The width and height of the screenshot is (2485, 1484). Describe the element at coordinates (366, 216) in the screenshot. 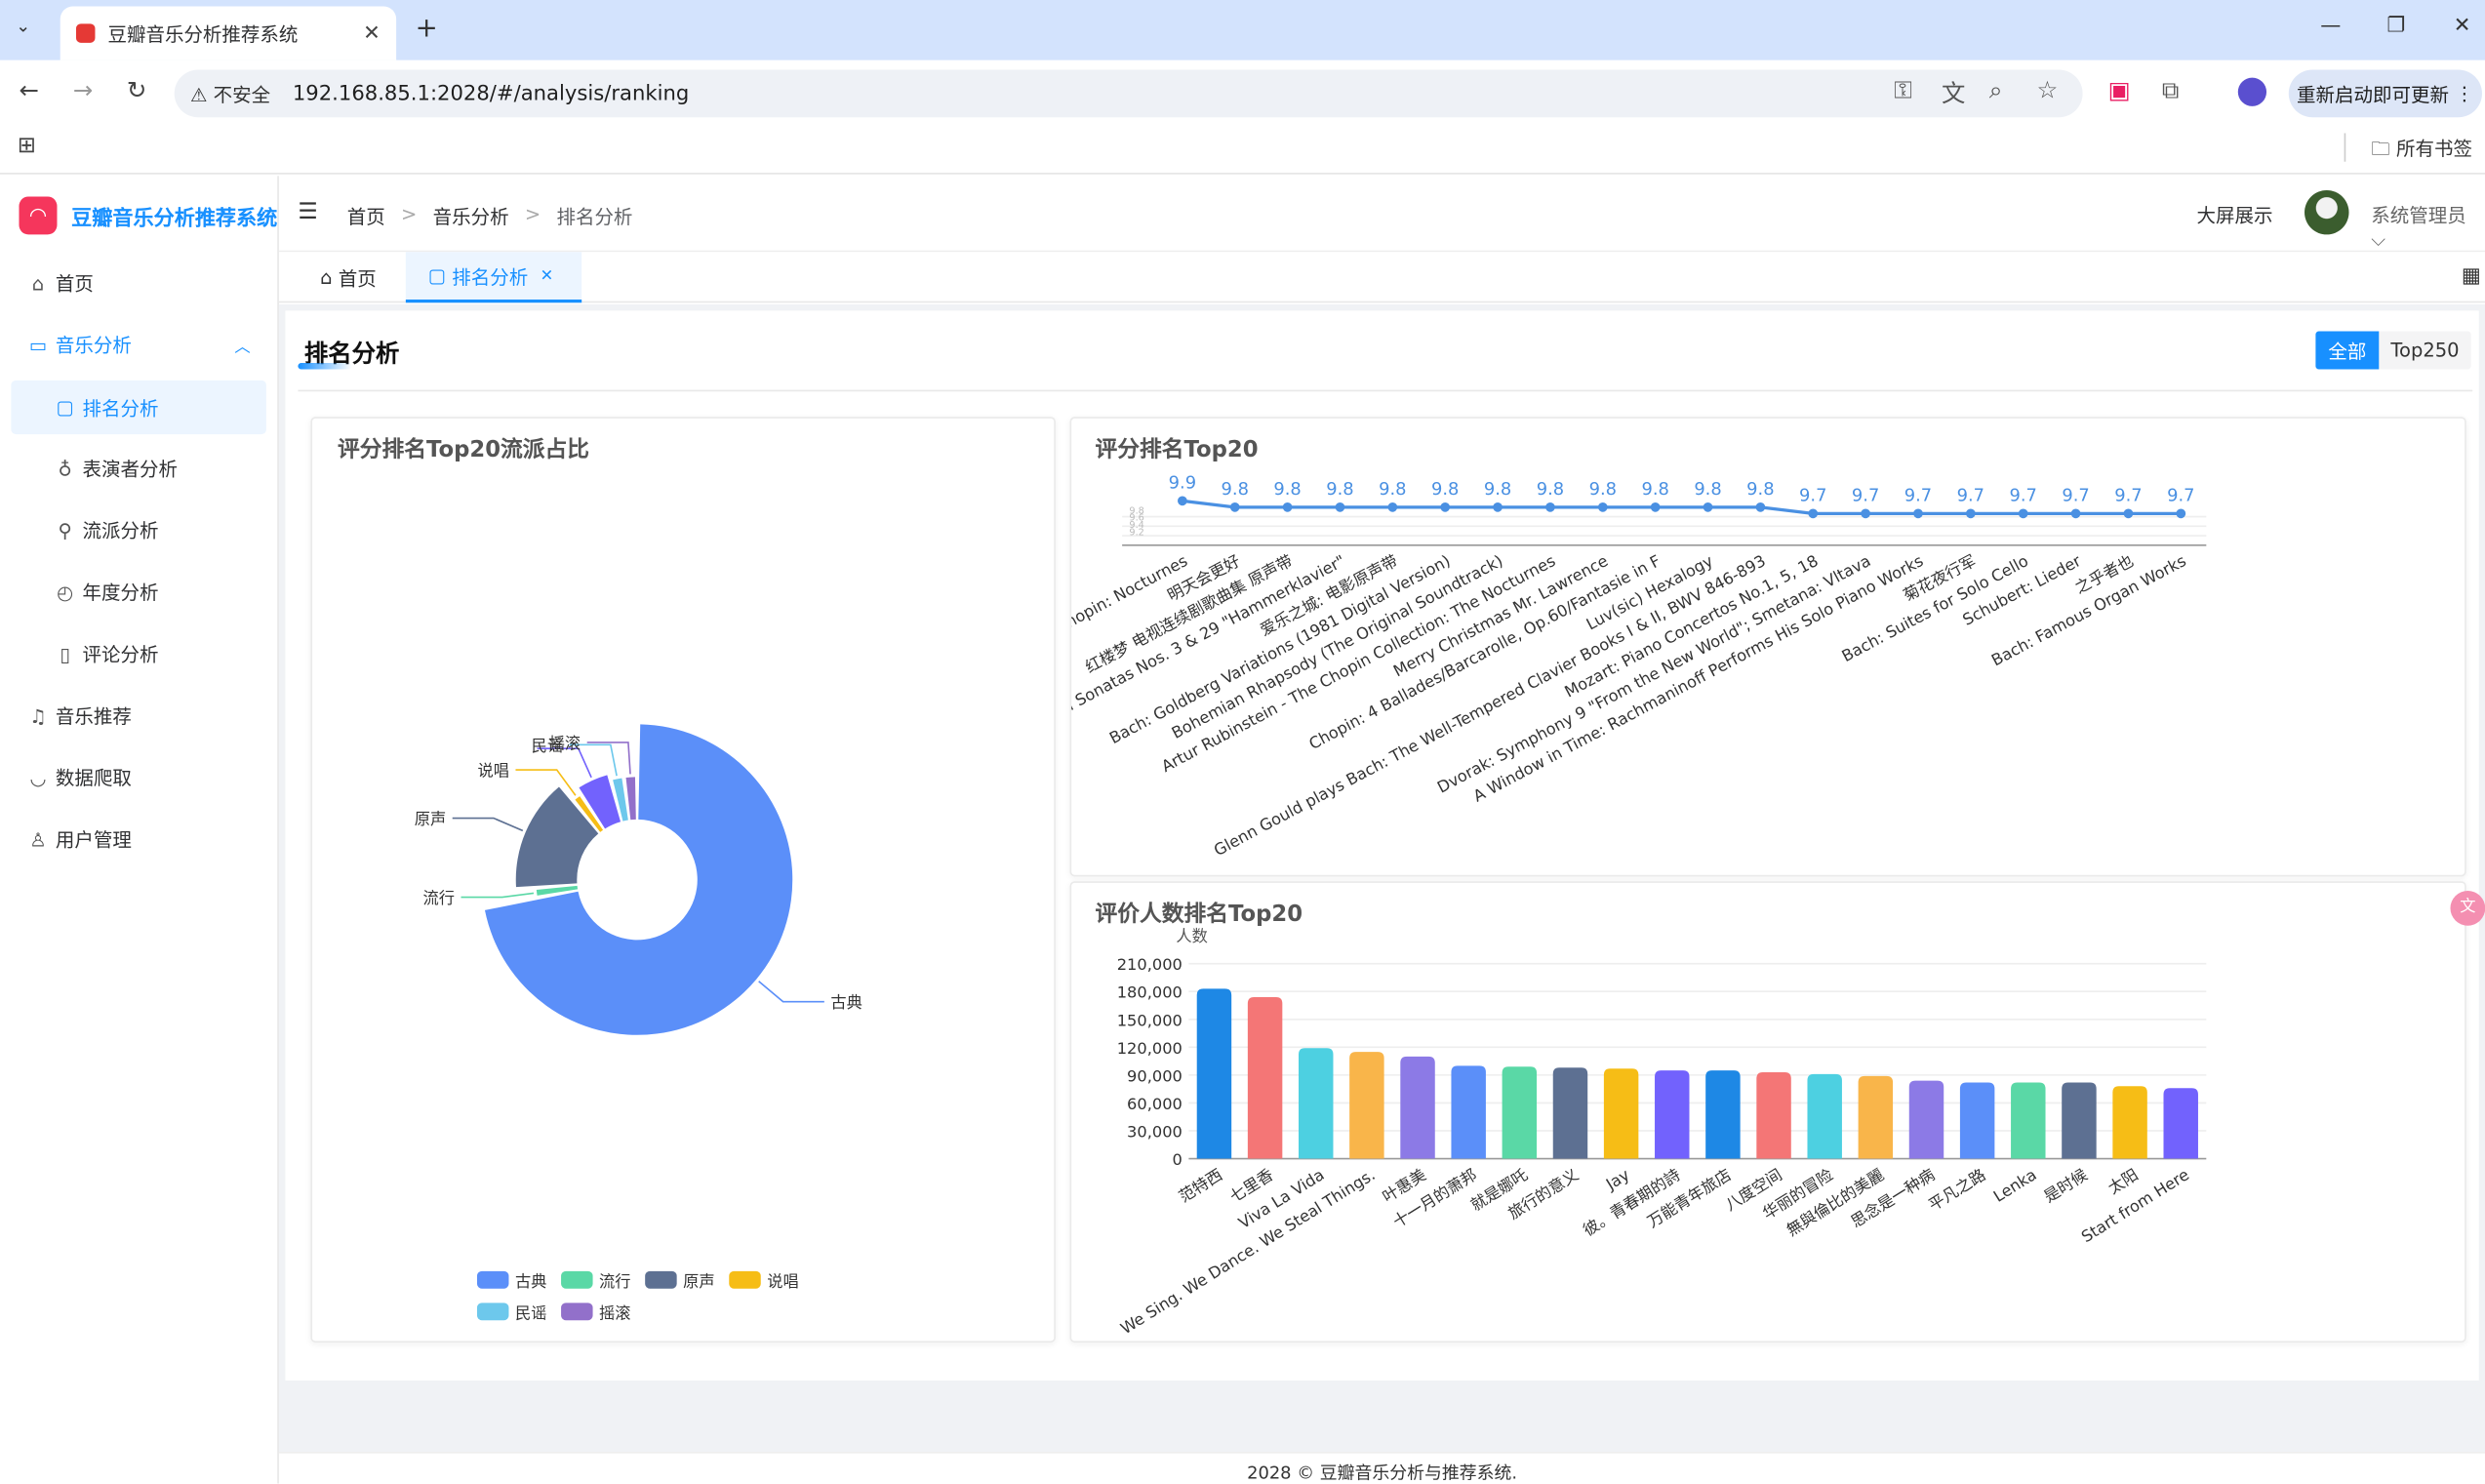

I see `breadcrumb-home: 首页` at that location.